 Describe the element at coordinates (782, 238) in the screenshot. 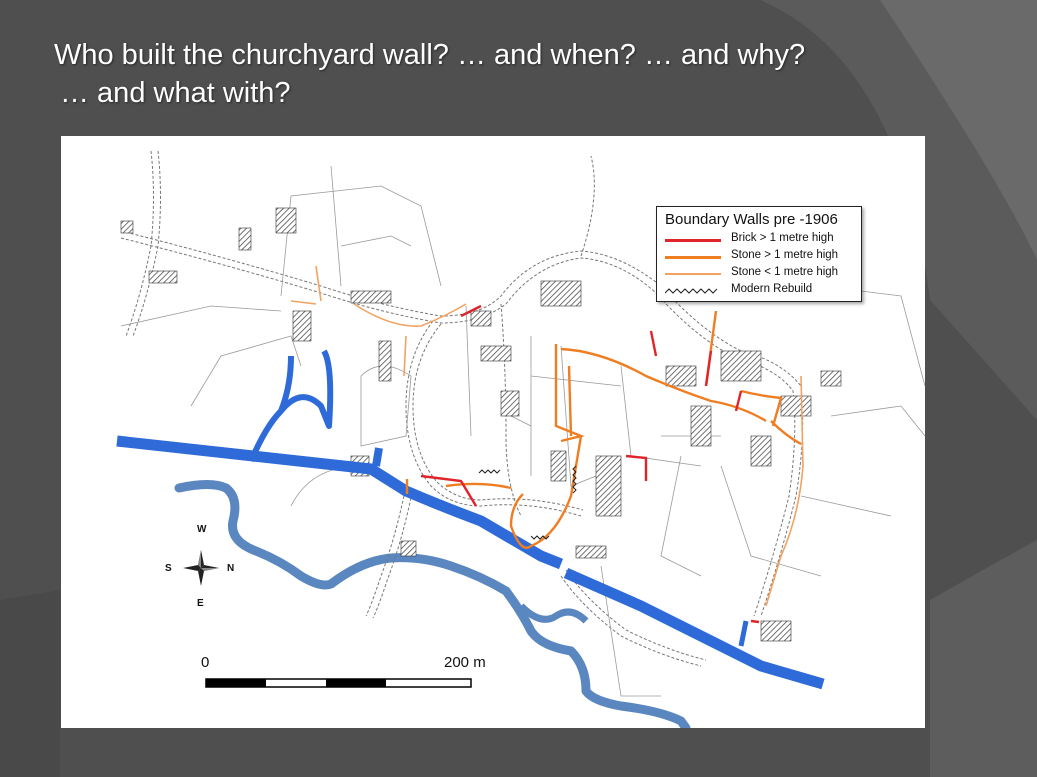

I see `legend-label-brick: Brick > 1 metre high` at that location.